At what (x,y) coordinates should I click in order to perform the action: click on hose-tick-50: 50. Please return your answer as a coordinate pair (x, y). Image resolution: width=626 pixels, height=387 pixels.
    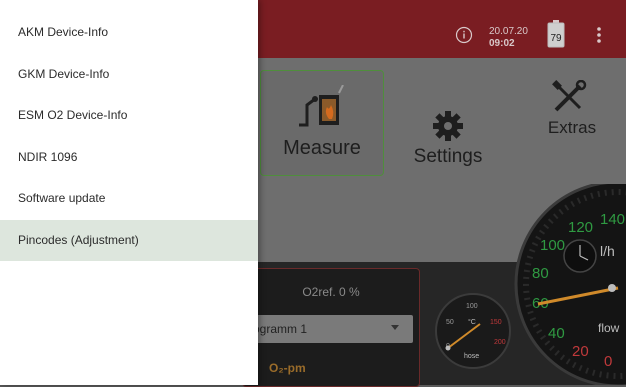
    Looking at the image, I should click on (450, 322).